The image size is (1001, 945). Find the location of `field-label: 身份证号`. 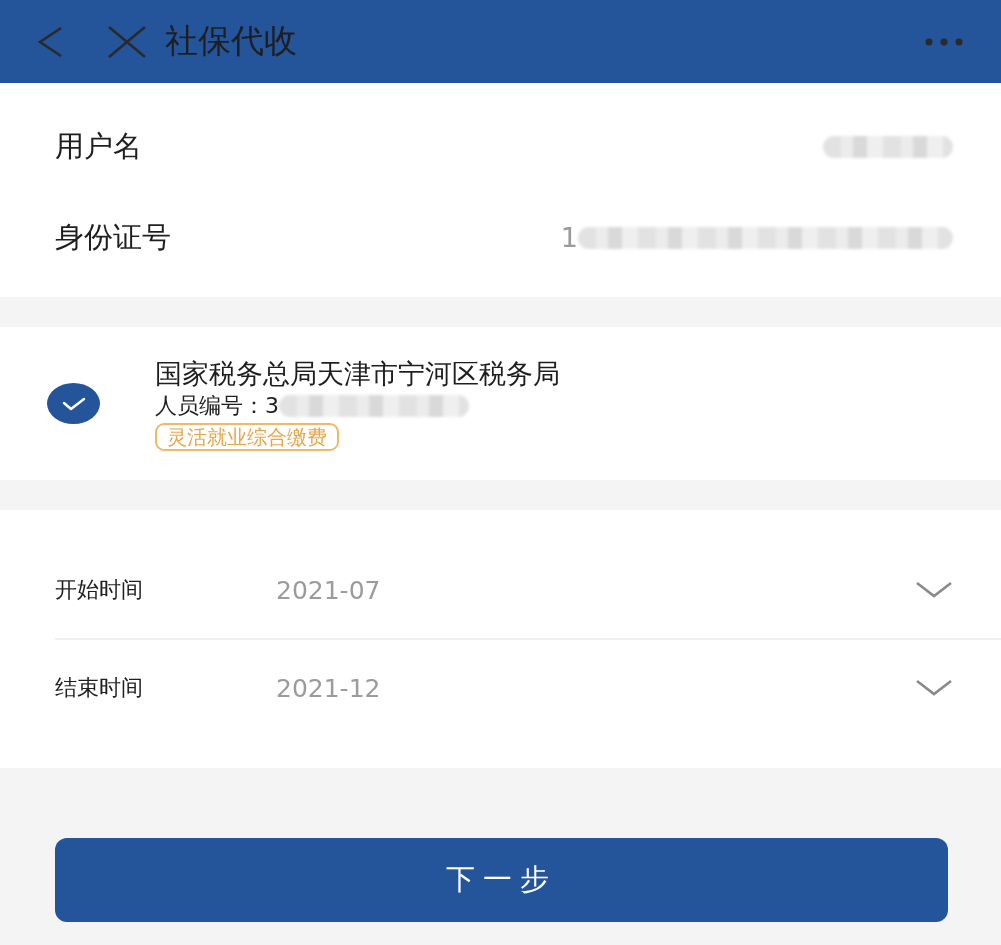

field-label: 身份证号 is located at coordinates (113, 237).